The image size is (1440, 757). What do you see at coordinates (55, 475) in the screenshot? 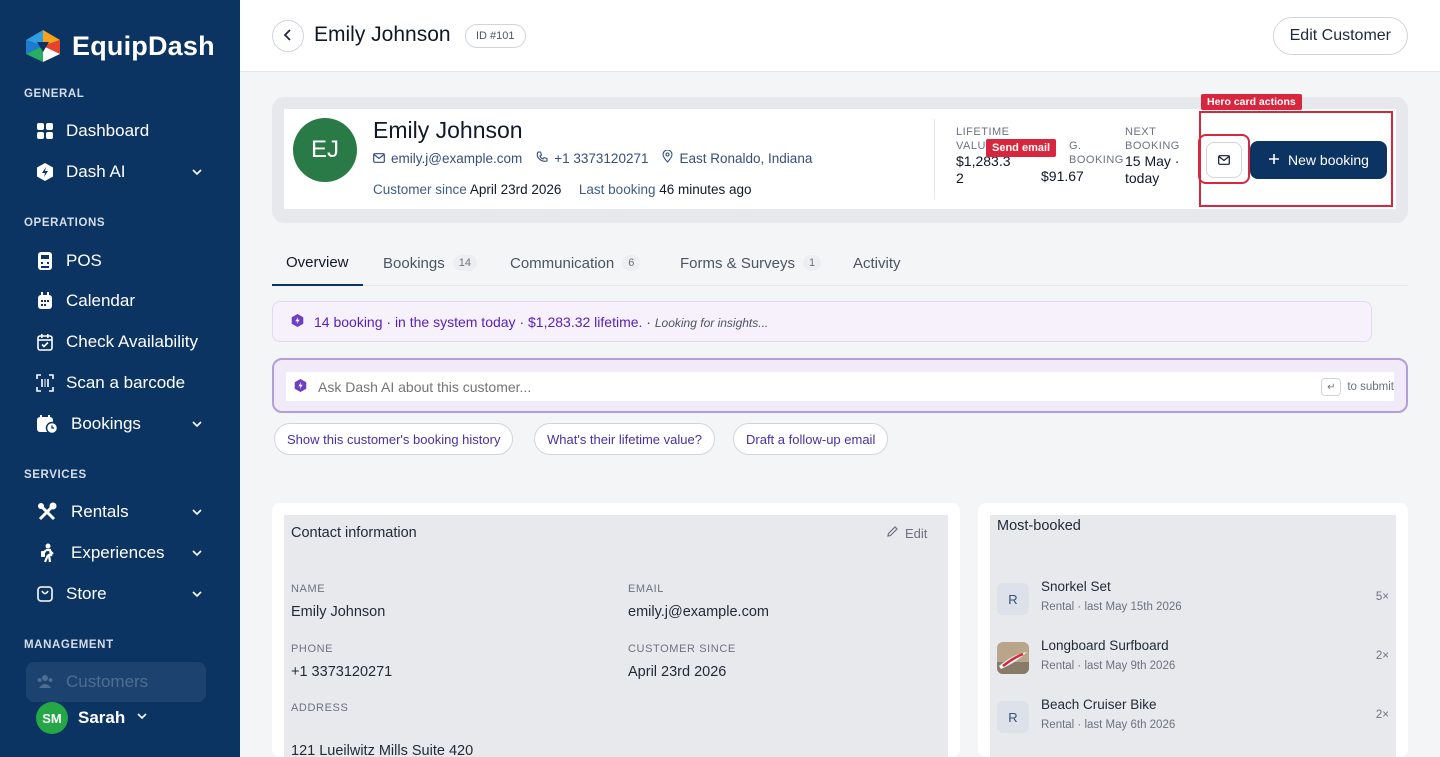
I see `section-services: SERVICES` at bounding box center [55, 475].